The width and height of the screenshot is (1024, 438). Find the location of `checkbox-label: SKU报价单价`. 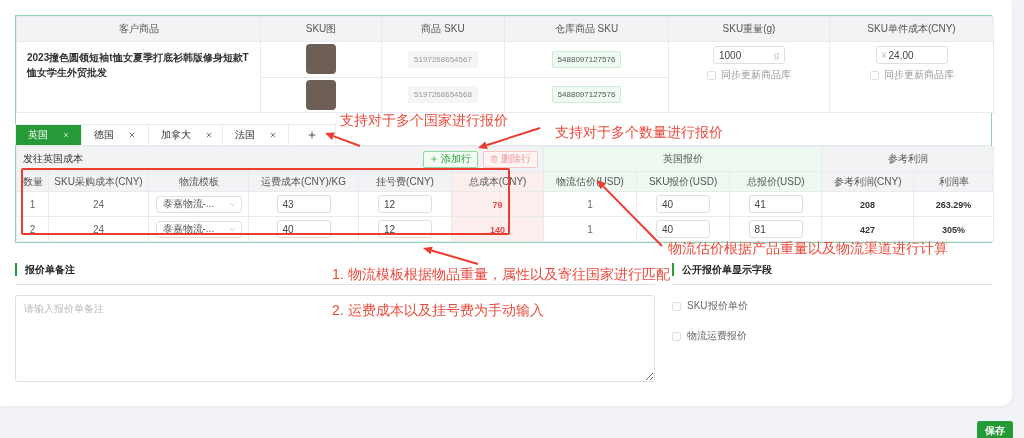

checkbox-label: SKU报价单价 is located at coordinates (717, 306).